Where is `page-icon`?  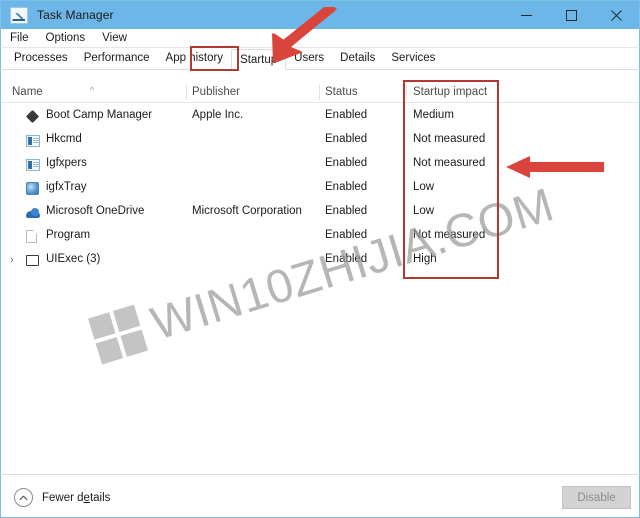 page-icon is located at coordinates (33, 237).